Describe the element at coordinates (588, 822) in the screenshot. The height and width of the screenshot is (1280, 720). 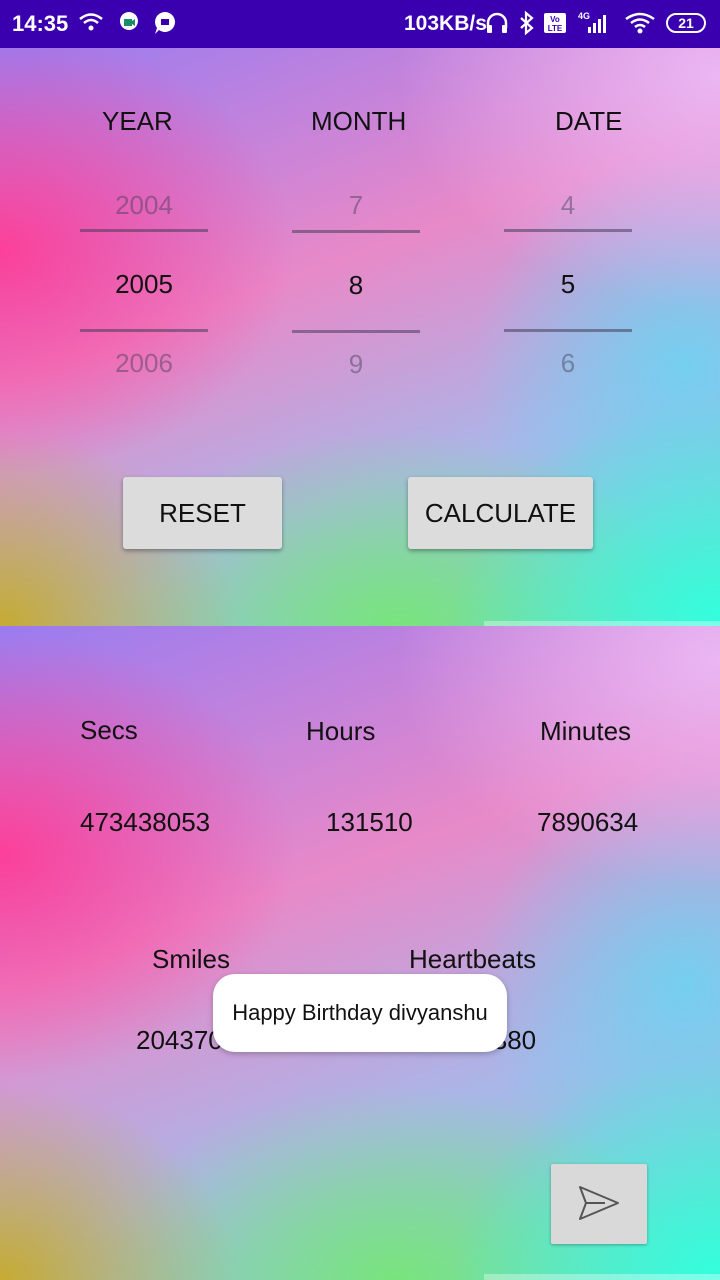
I see `minutes-value: 7890634` at that location.